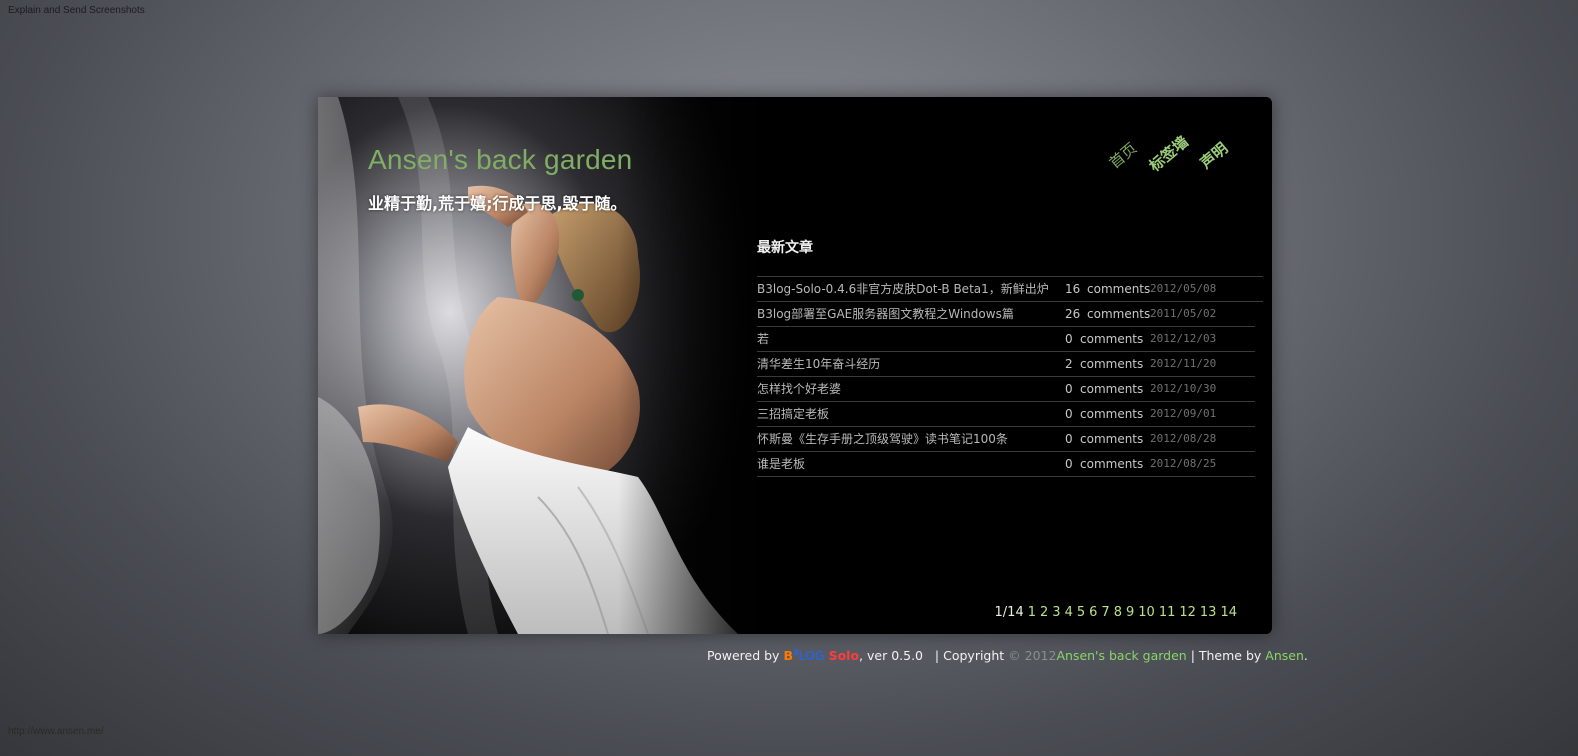  What do you see at coordinates (818, 364) in the screenshot?
I see `article-title-link: 清华差生10年奋斗经历` at bounding box center [818, 364].